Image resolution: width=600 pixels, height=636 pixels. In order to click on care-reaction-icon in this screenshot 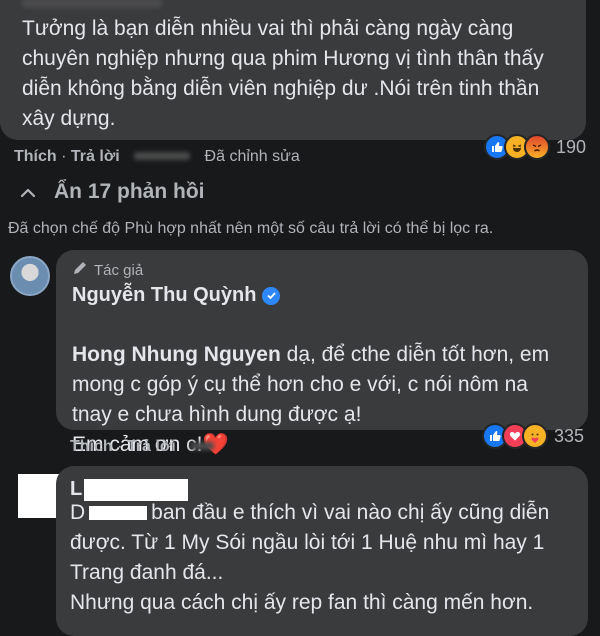, I will do `click(535, 436)`.